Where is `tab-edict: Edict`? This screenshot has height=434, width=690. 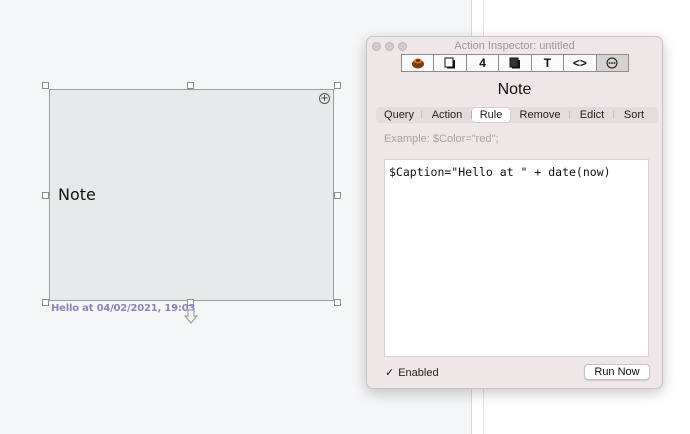
tab-edict: Edict is located at coordinates (592, 115).